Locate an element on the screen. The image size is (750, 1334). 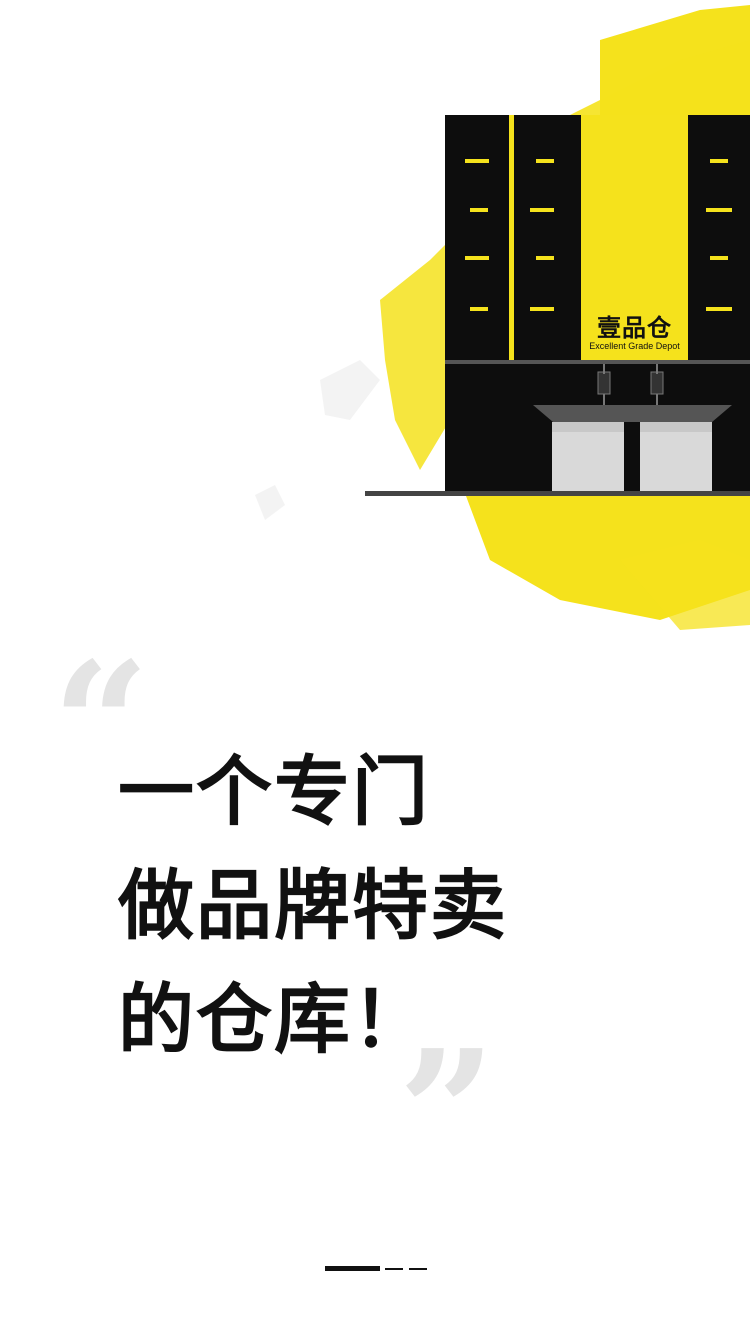
brand-logo-subtitle: Excellent Grade Depot is located at coordinates (634, 346).